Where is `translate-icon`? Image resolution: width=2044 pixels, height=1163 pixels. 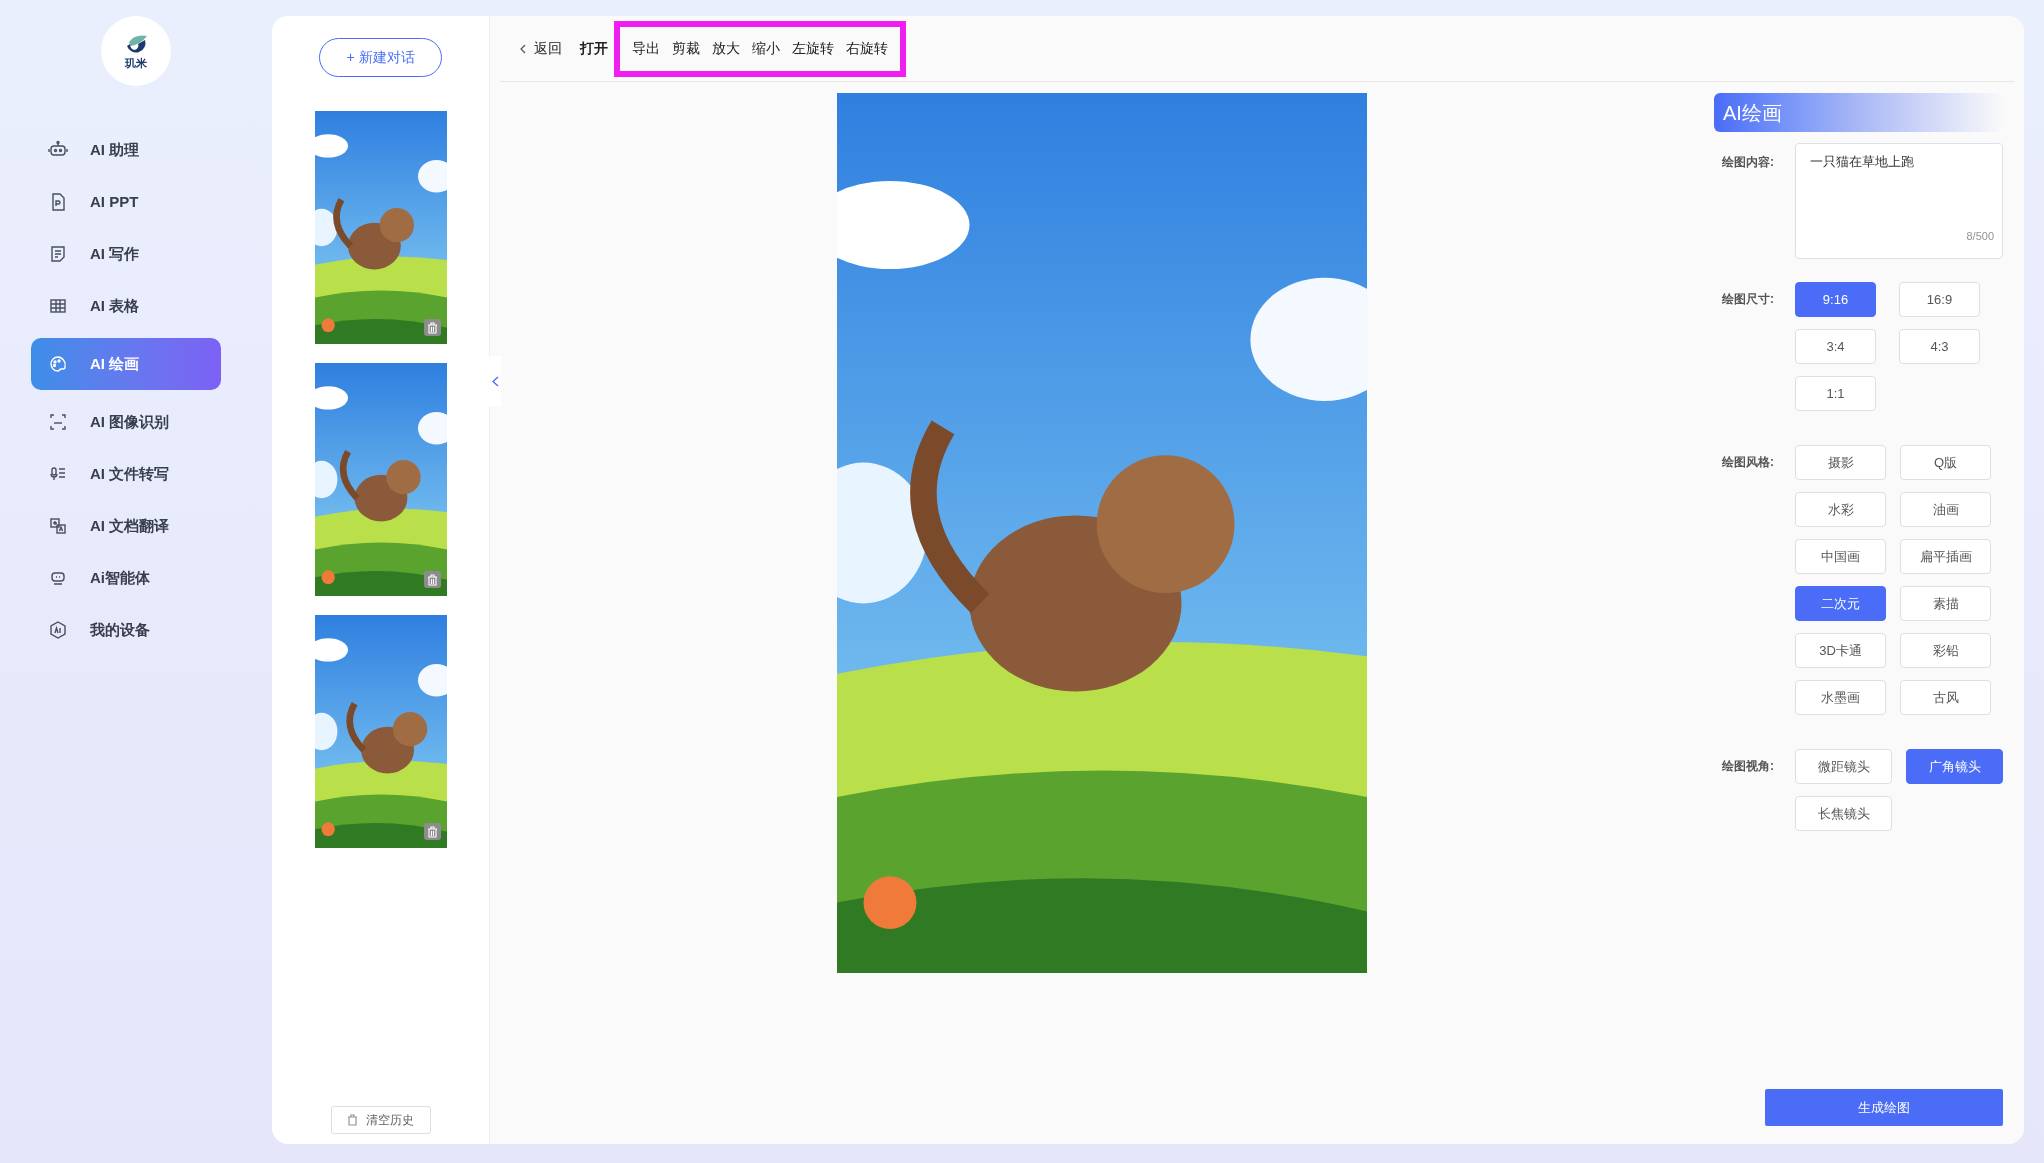
translate-icon is located at coordinates (58, 526).